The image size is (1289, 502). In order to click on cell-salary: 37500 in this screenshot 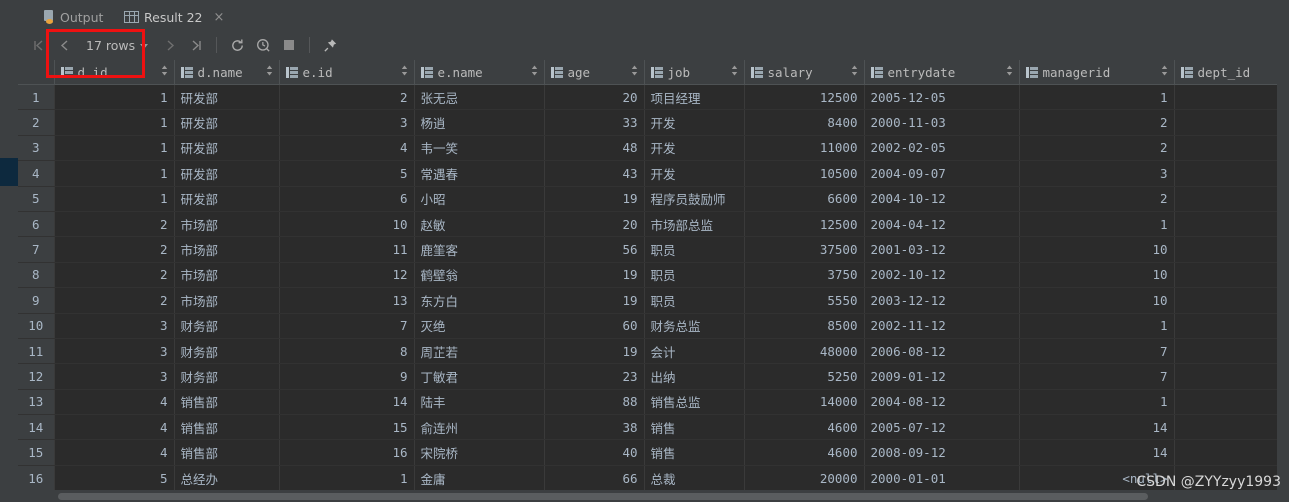, I will do `click(804, 249)`.